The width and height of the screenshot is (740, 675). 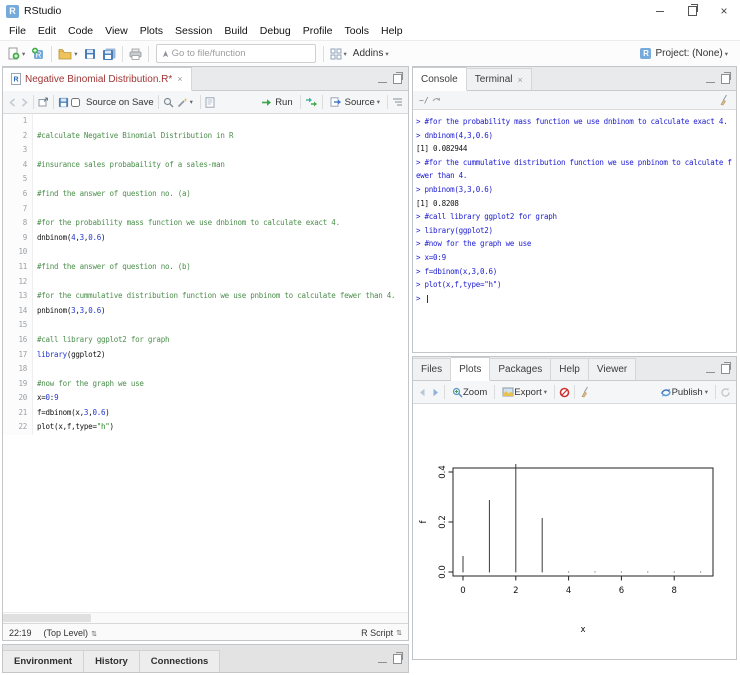 What do you see at coordinates (24, 102) in the screenshot?
I see `forward-icon` at bounding box center [24, 102].